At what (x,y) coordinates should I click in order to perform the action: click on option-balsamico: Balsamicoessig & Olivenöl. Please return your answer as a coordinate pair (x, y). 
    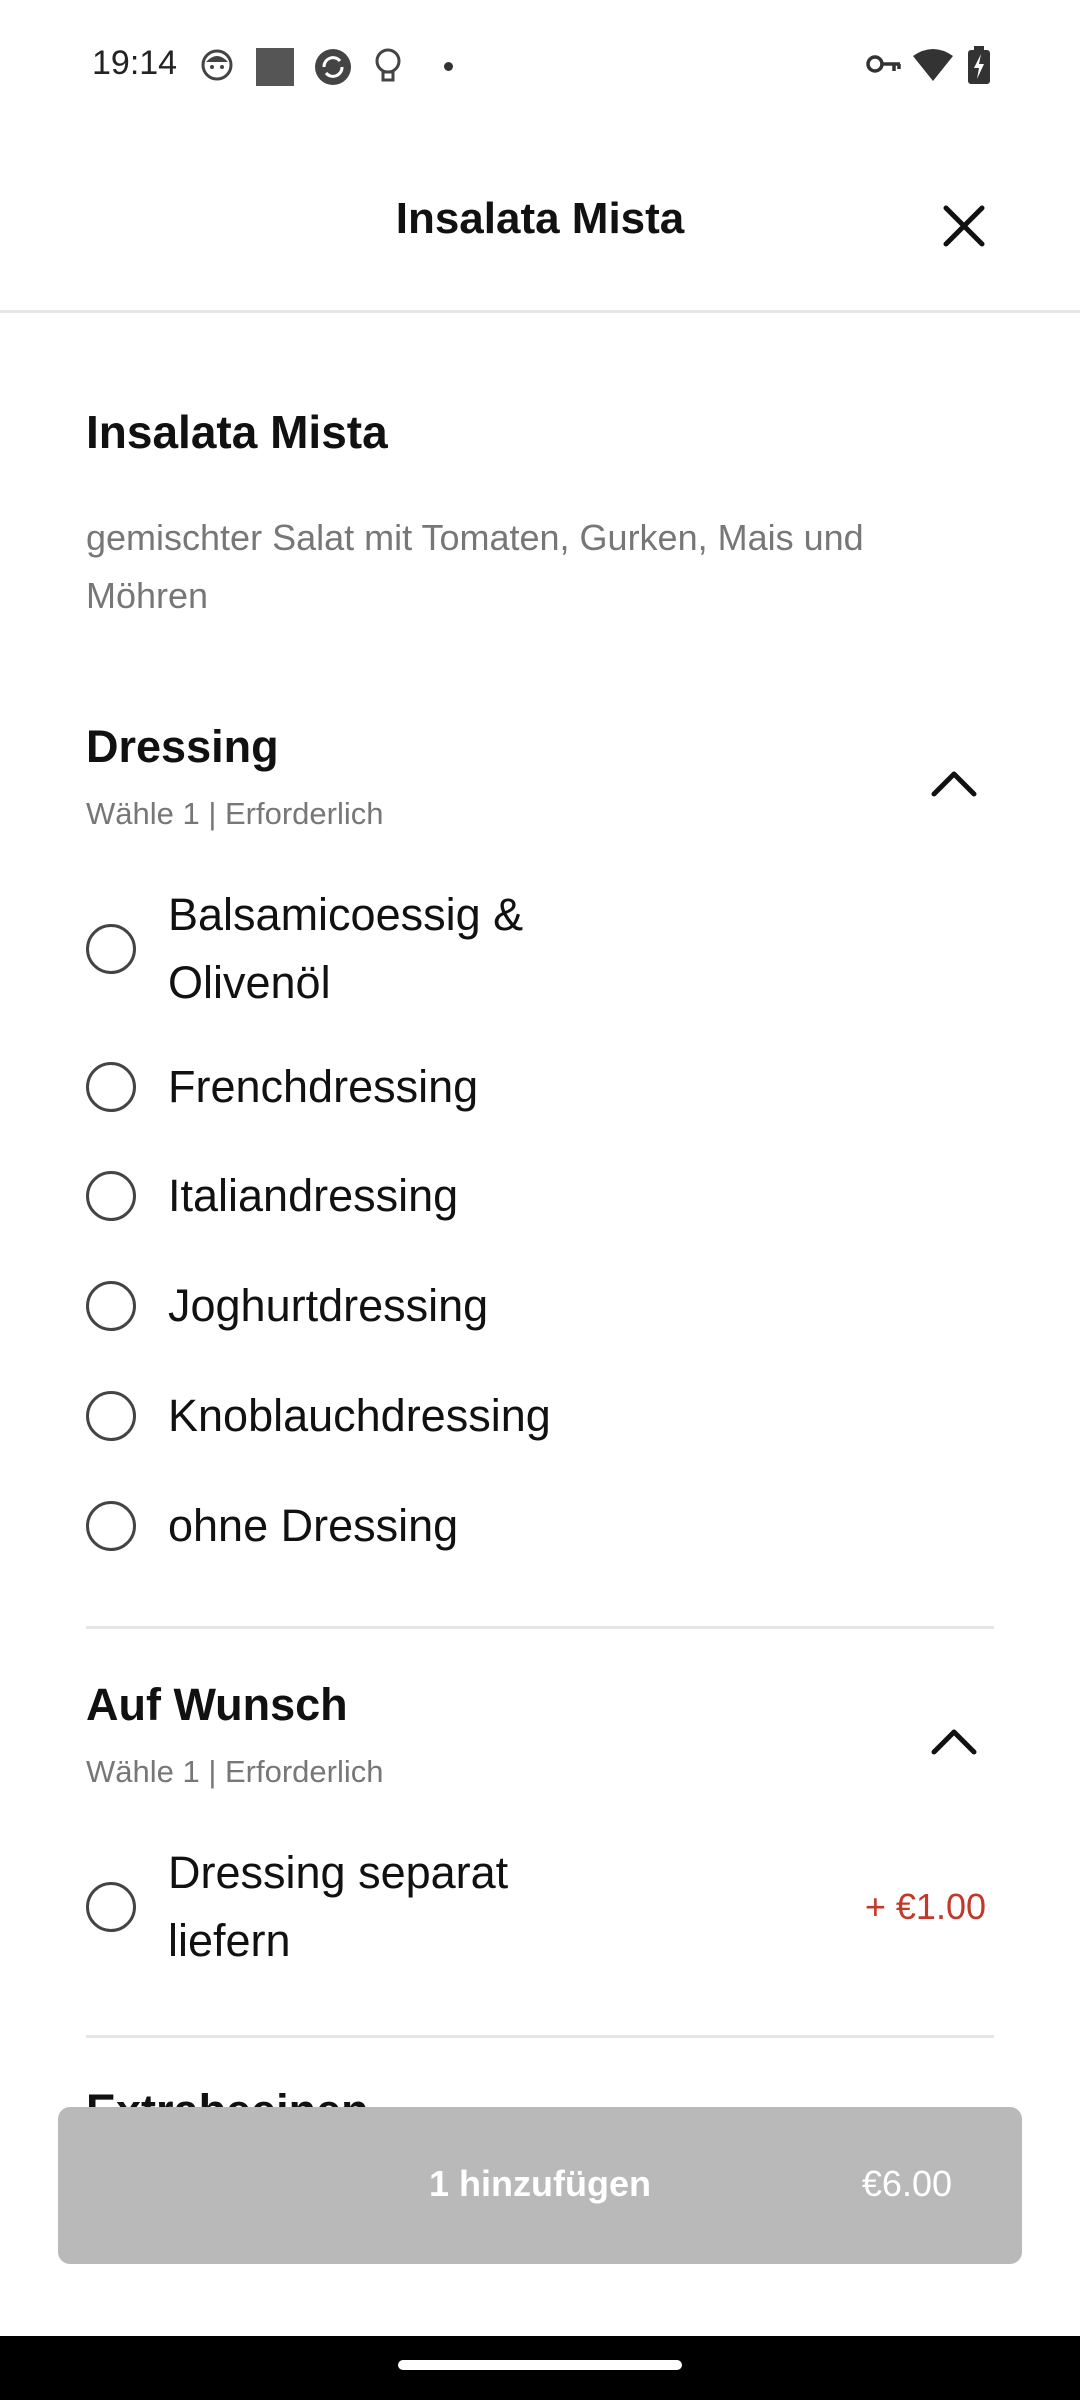
    Looking at the image, I should click on (536, 949).